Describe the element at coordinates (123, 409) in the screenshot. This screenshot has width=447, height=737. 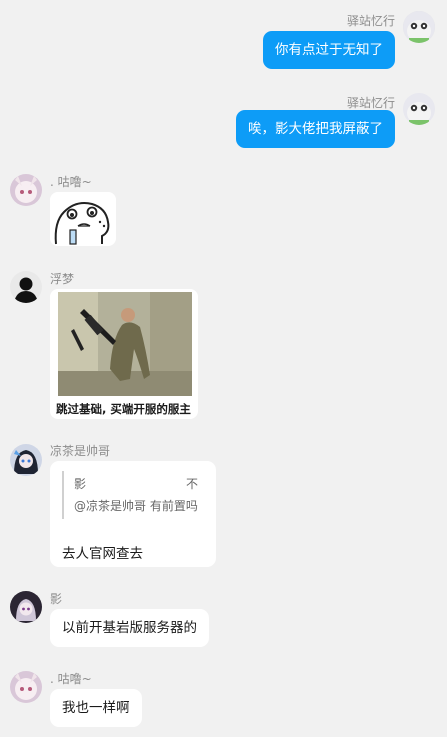
I see `image-caption: 跳过基础, 买端开服的服主` at that location.